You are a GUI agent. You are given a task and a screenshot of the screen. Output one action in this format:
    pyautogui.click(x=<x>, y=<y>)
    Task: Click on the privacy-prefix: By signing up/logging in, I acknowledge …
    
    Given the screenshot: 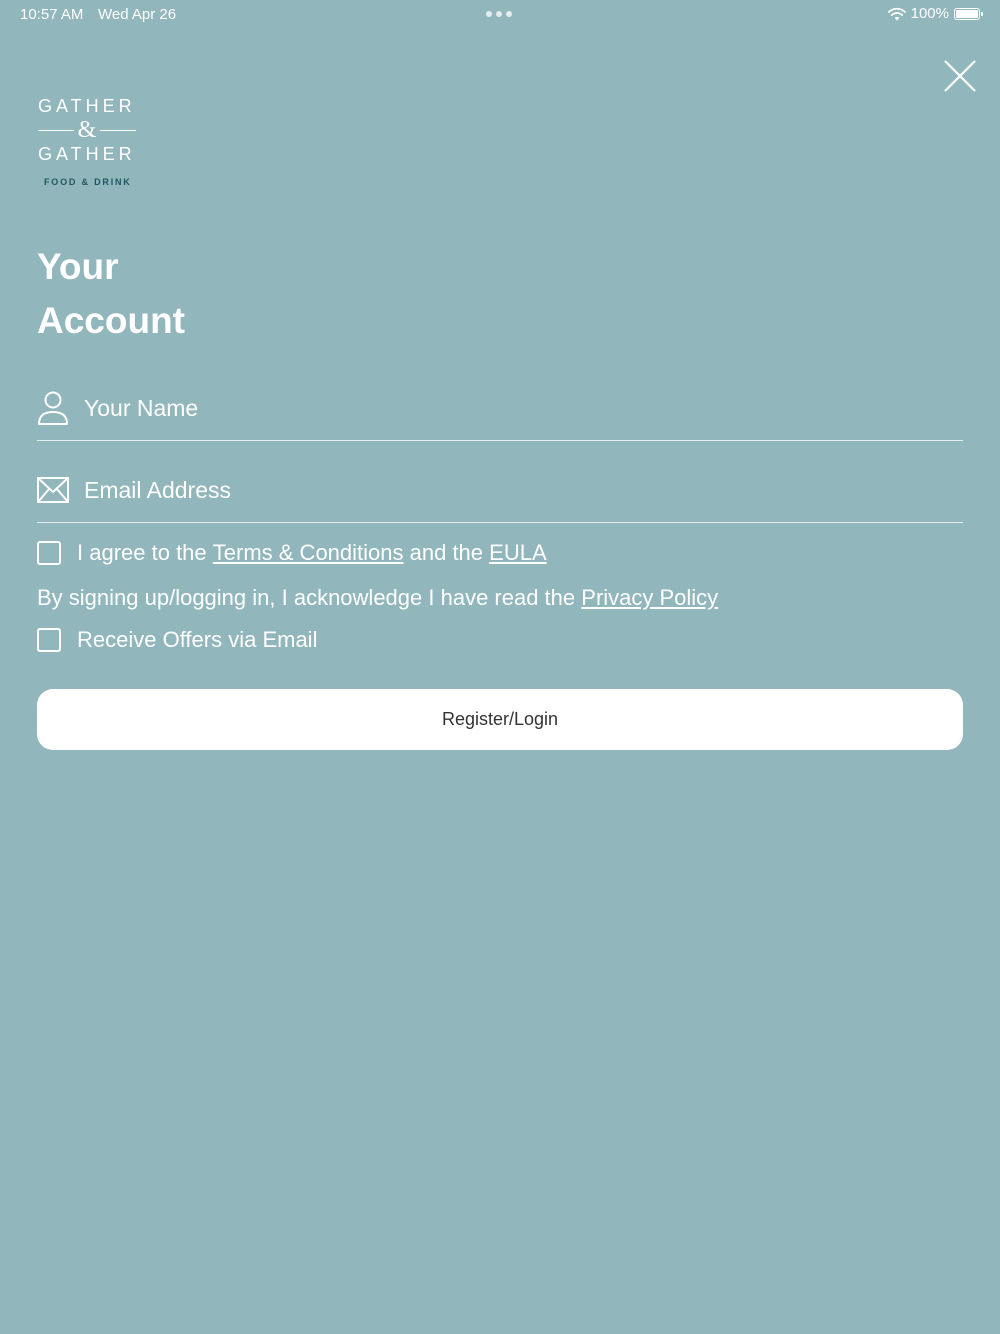 What is the action you would take?
    pyautogui.click(x=309, y=597)
    